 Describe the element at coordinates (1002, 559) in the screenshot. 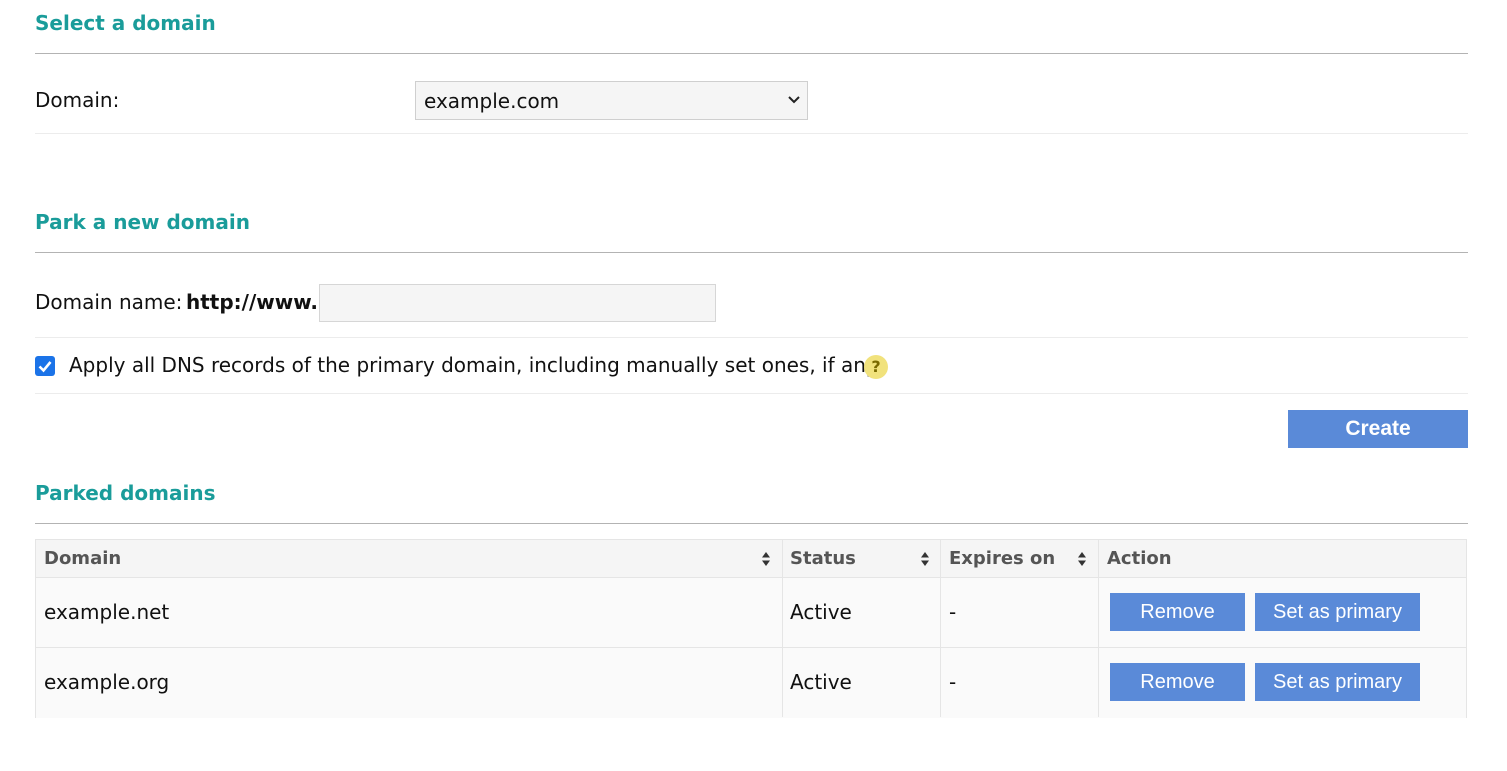

I see `column-header-expires-on: Expires on` at that location.